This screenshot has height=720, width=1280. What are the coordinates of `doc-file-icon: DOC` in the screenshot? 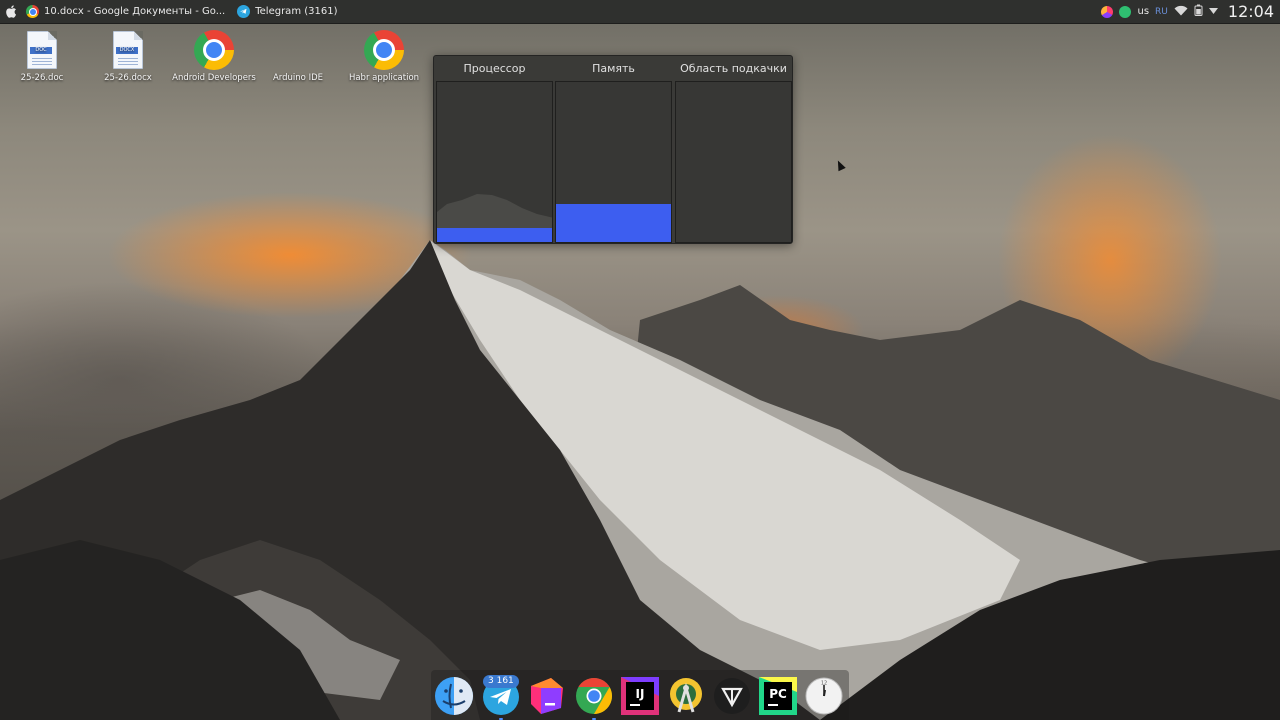 It's located at (42, 50).